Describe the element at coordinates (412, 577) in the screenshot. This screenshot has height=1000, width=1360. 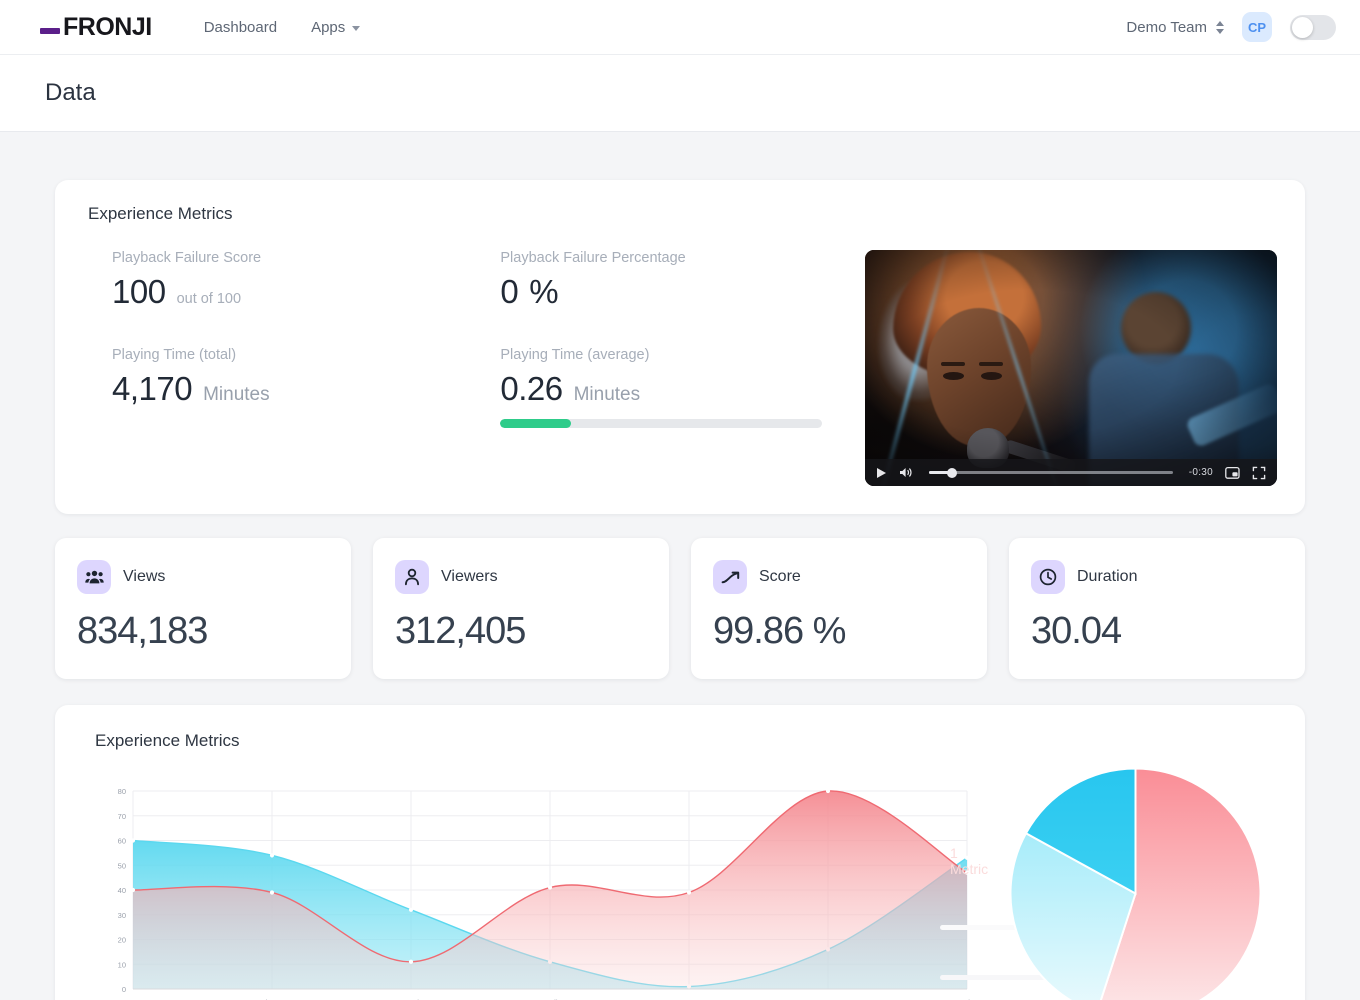
I see `viewers-person-icon` at that location.